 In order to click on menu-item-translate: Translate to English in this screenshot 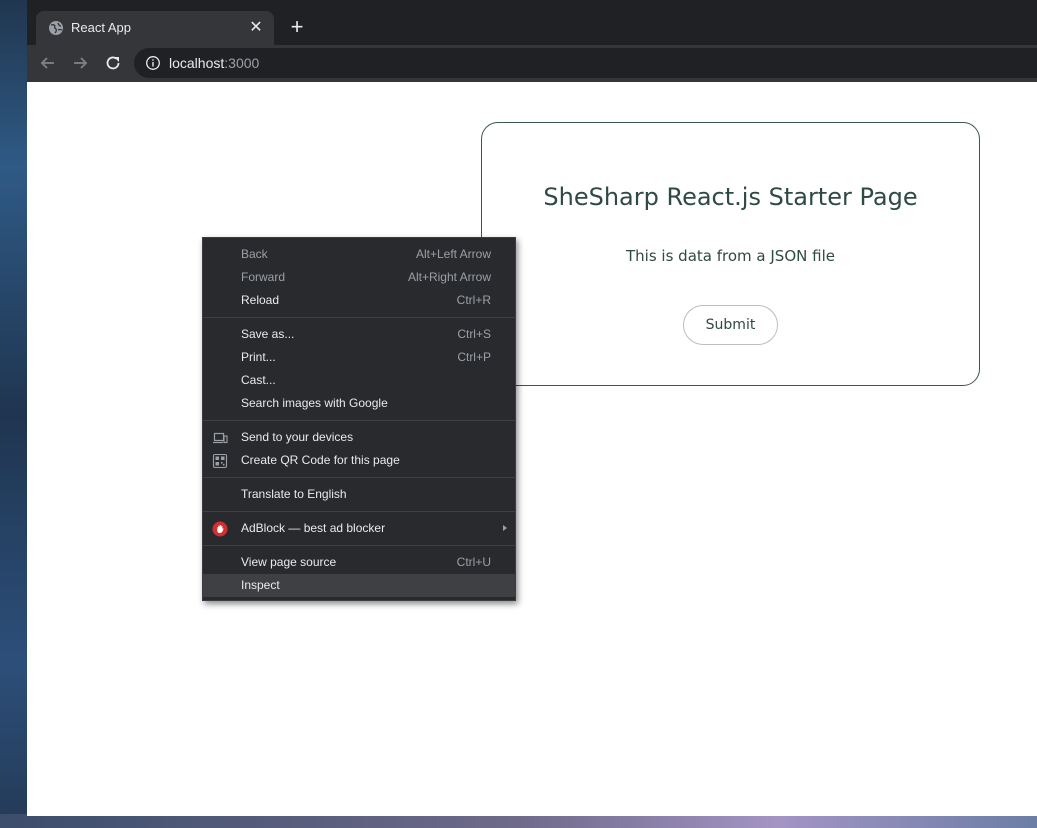, I will do `click(359, 494)`.